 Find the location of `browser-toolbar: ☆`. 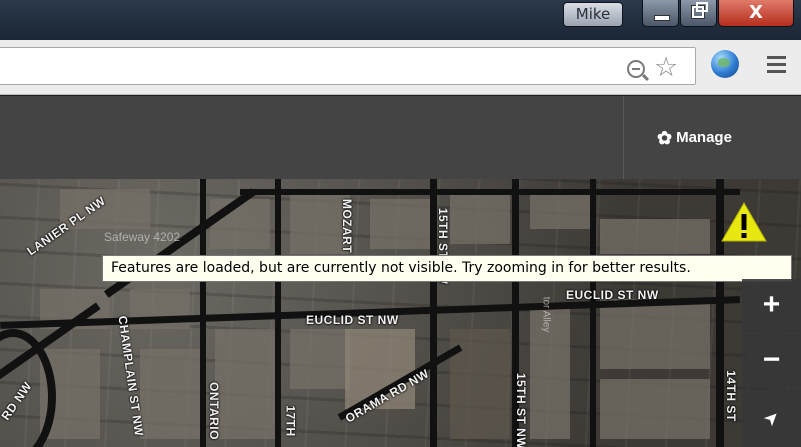

browser-toolbar: ☆ is located at coordinates (400, 67).